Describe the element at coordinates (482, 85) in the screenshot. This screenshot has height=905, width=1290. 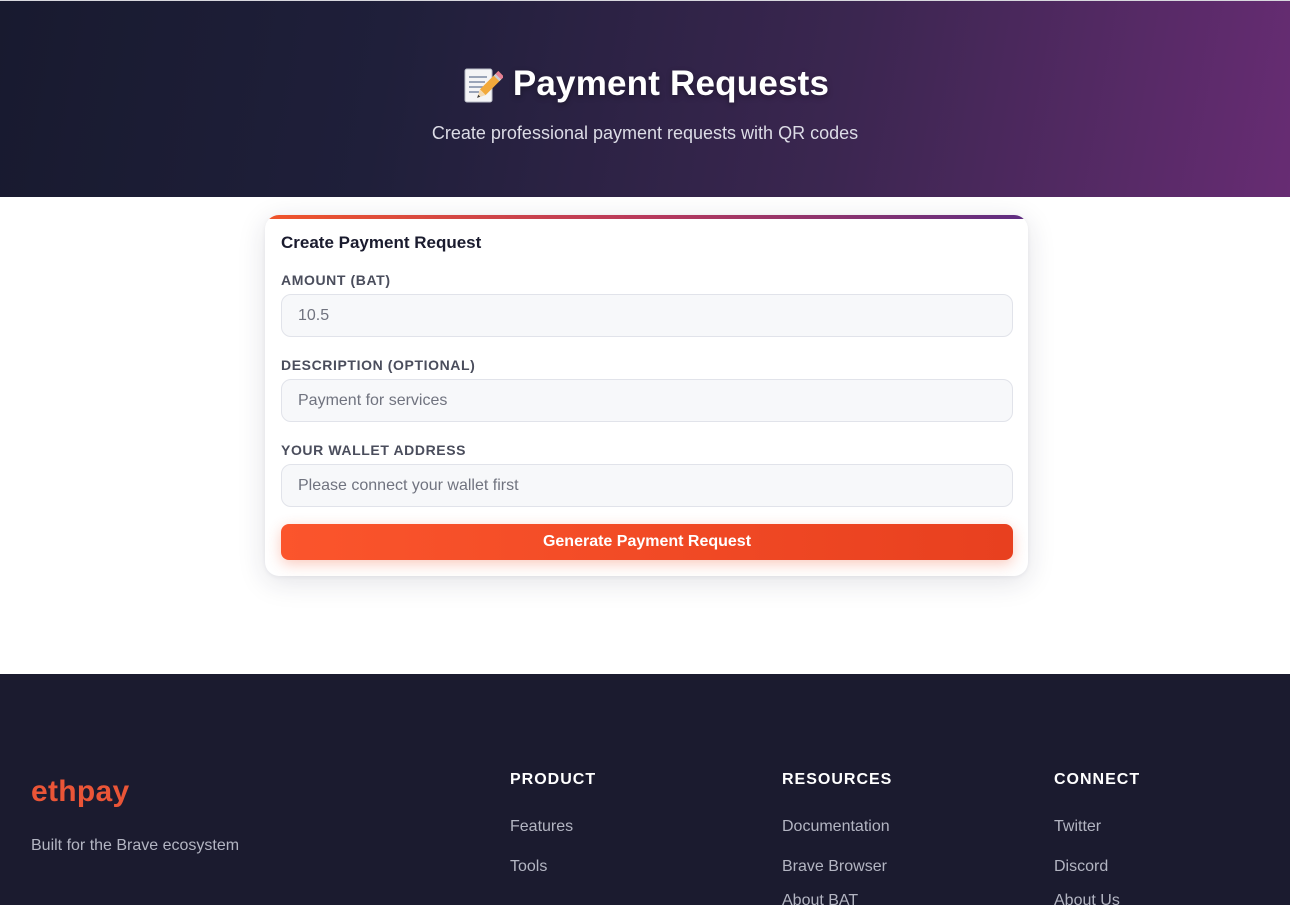
I see `pencil-memo-icon` at that location.